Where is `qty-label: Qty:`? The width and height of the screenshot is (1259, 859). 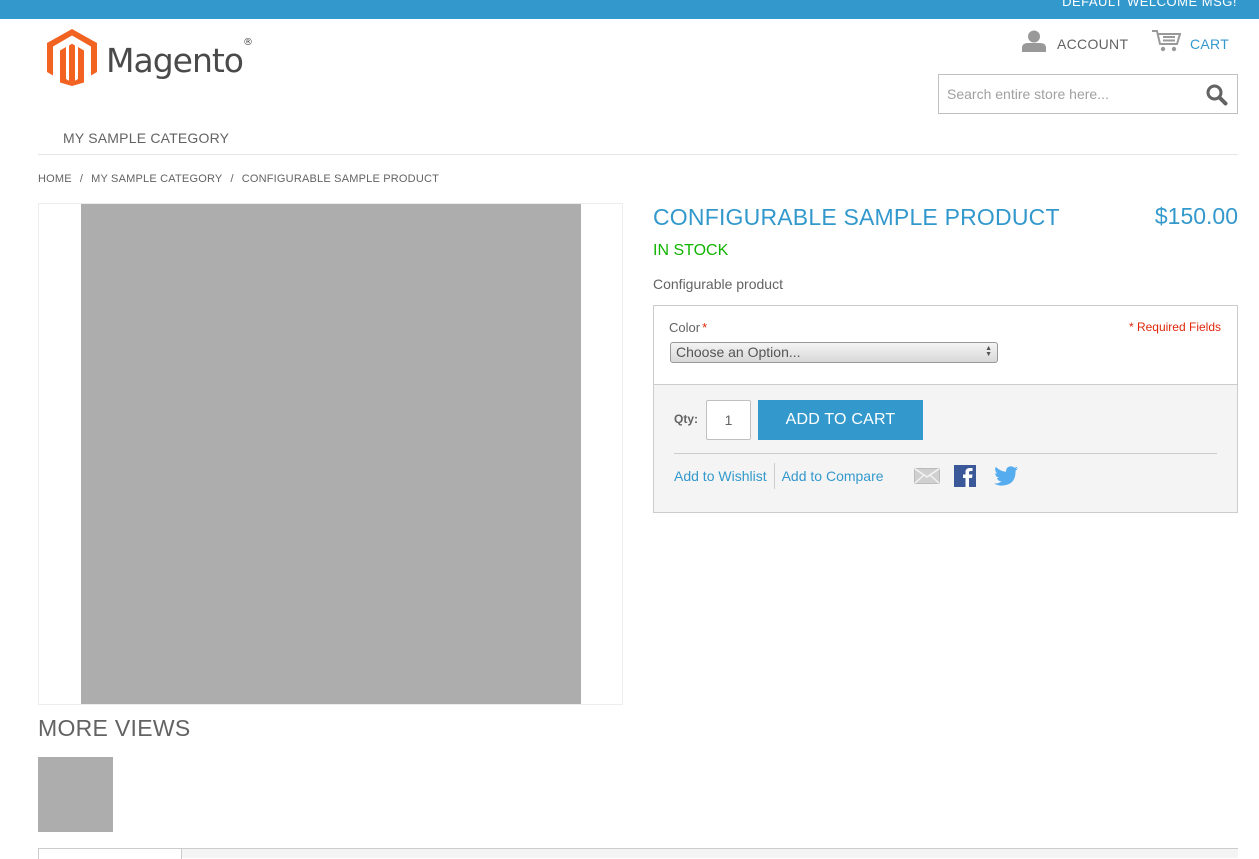
qty-label: Qty: is located at coordinates (686, 419).